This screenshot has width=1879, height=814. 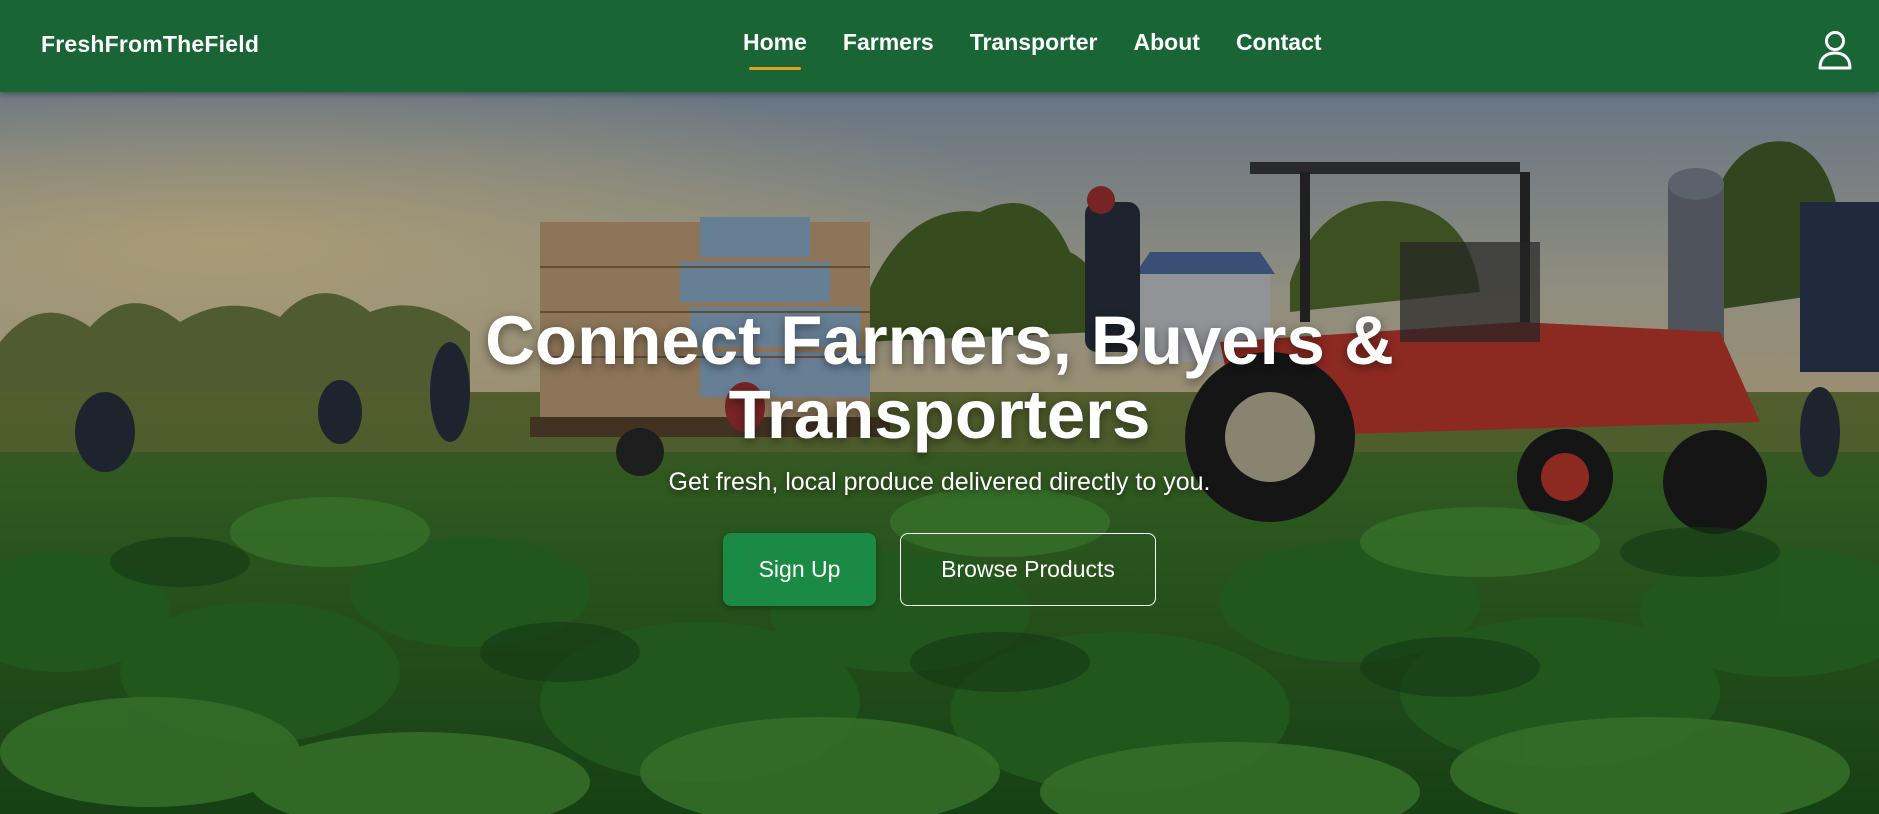 I want to click on nav-link-home: Home, so click(x=775, y=49).